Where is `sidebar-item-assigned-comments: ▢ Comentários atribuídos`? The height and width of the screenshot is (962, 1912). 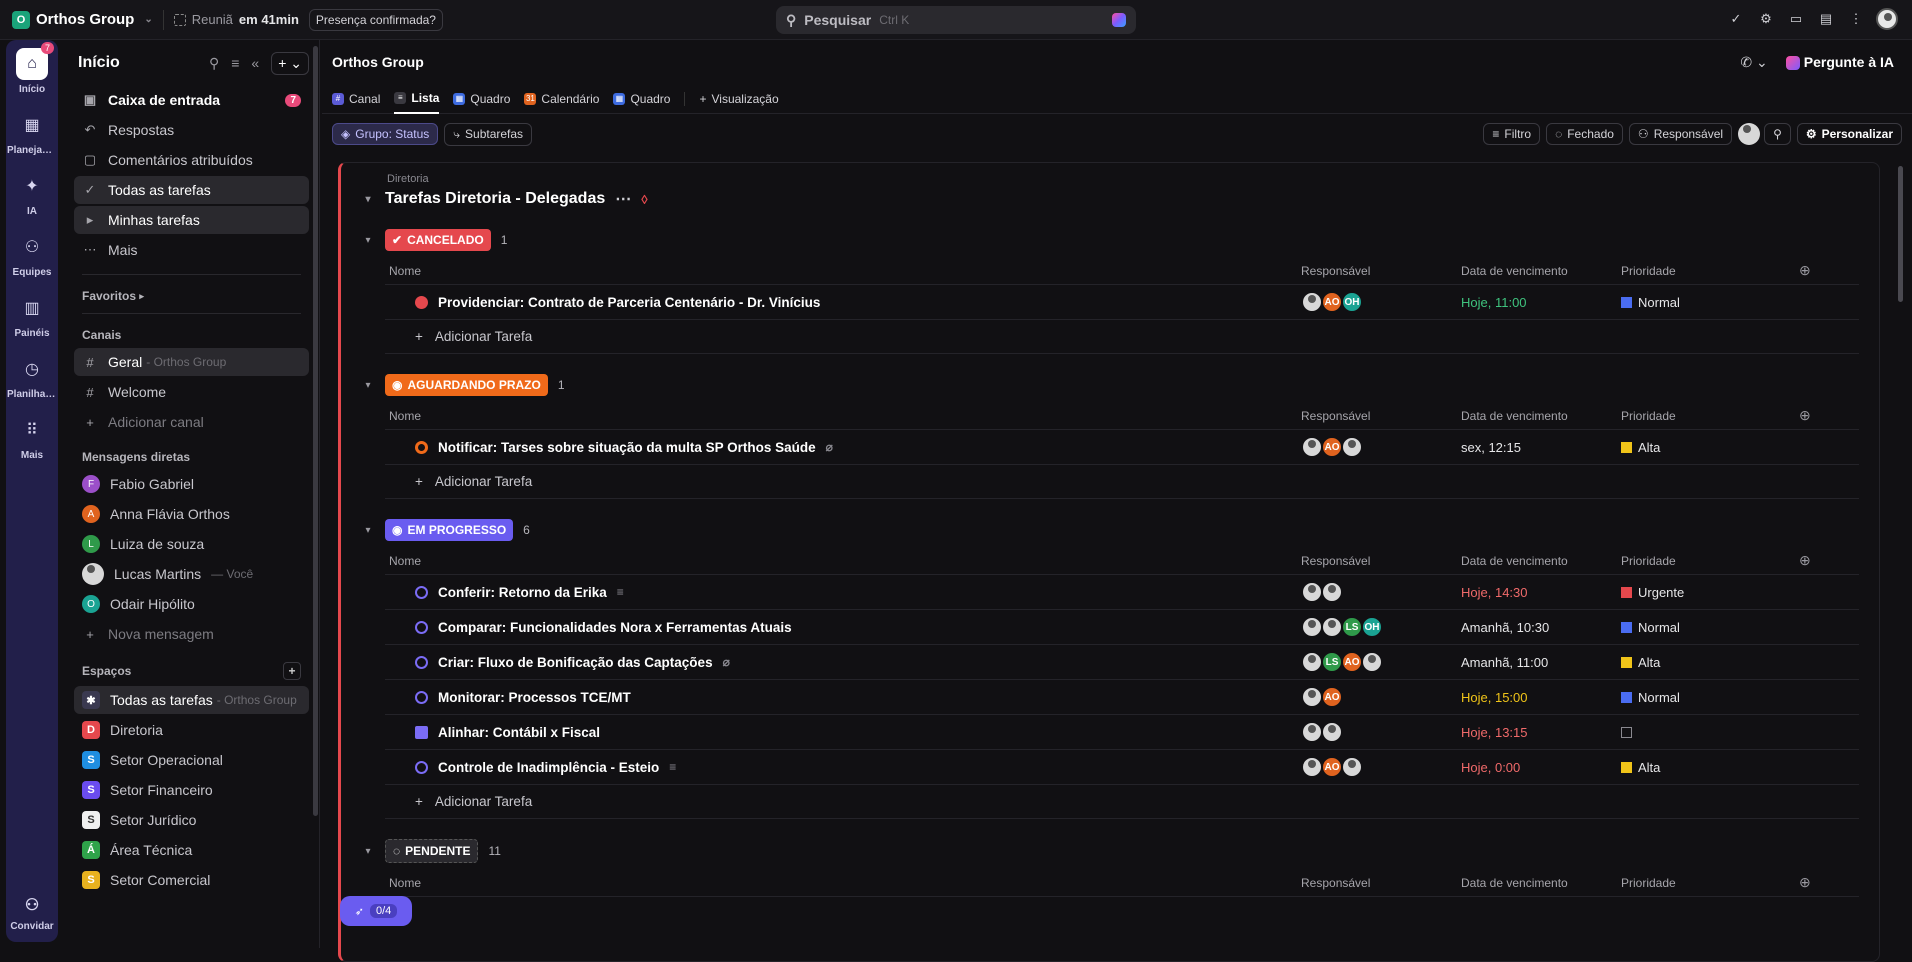
sidebar-item-assigned-comments: ▢ Comentários atribuídos is located at coordinates (191, 160).